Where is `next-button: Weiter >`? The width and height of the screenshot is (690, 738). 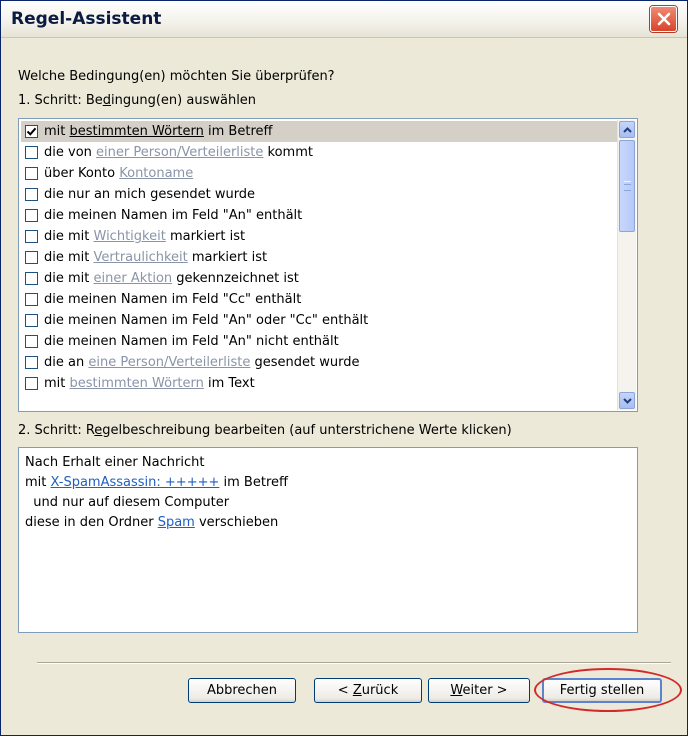 next-button: Weiter > is located at coordinates (479, 690).